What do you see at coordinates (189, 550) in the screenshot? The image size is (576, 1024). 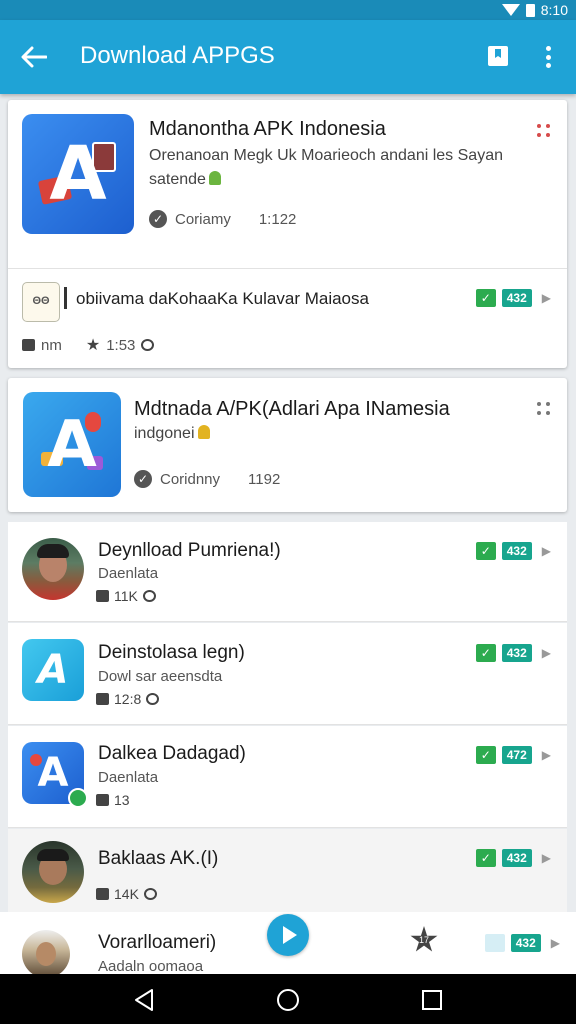 I see `app-title: Deynlload Pumriena!)` at bounding box center [189, 550].